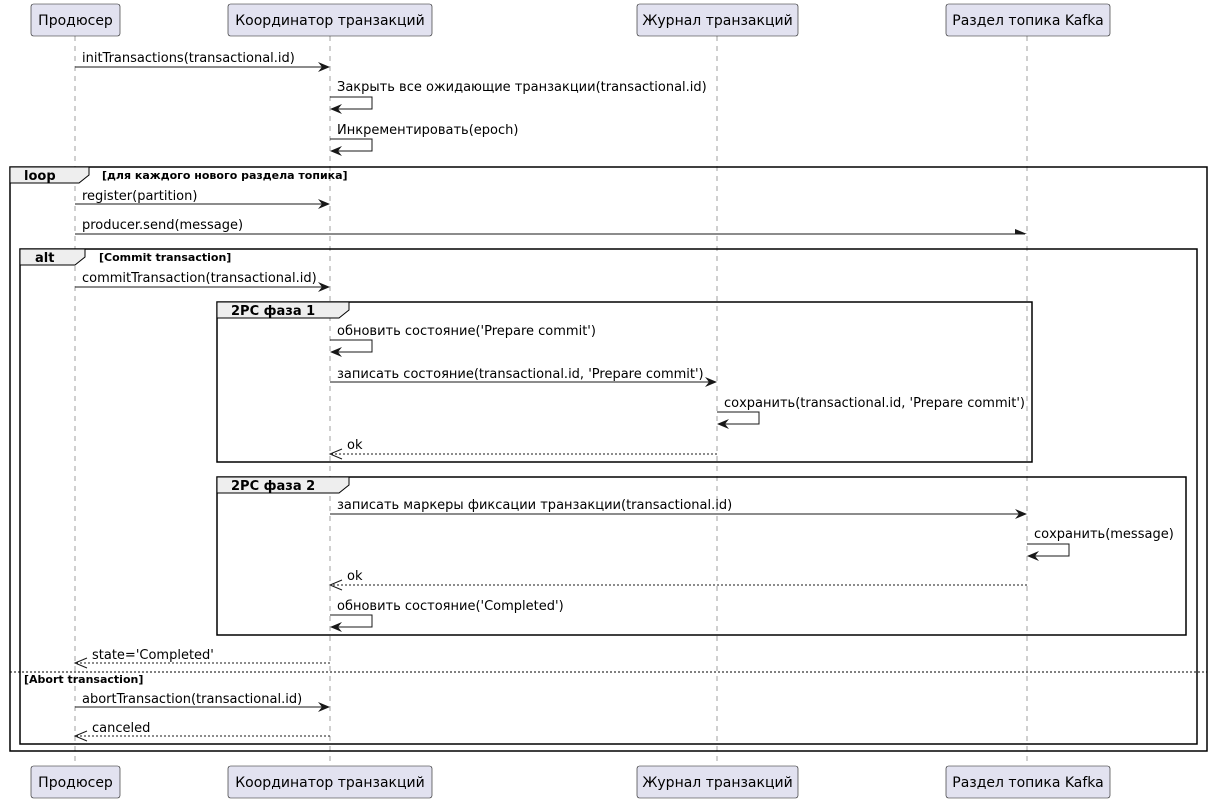 This screenshot has width=1211, height=803. I want to click on participant-coordinator-bottom: Координатор транзакций, so click(330, 782).